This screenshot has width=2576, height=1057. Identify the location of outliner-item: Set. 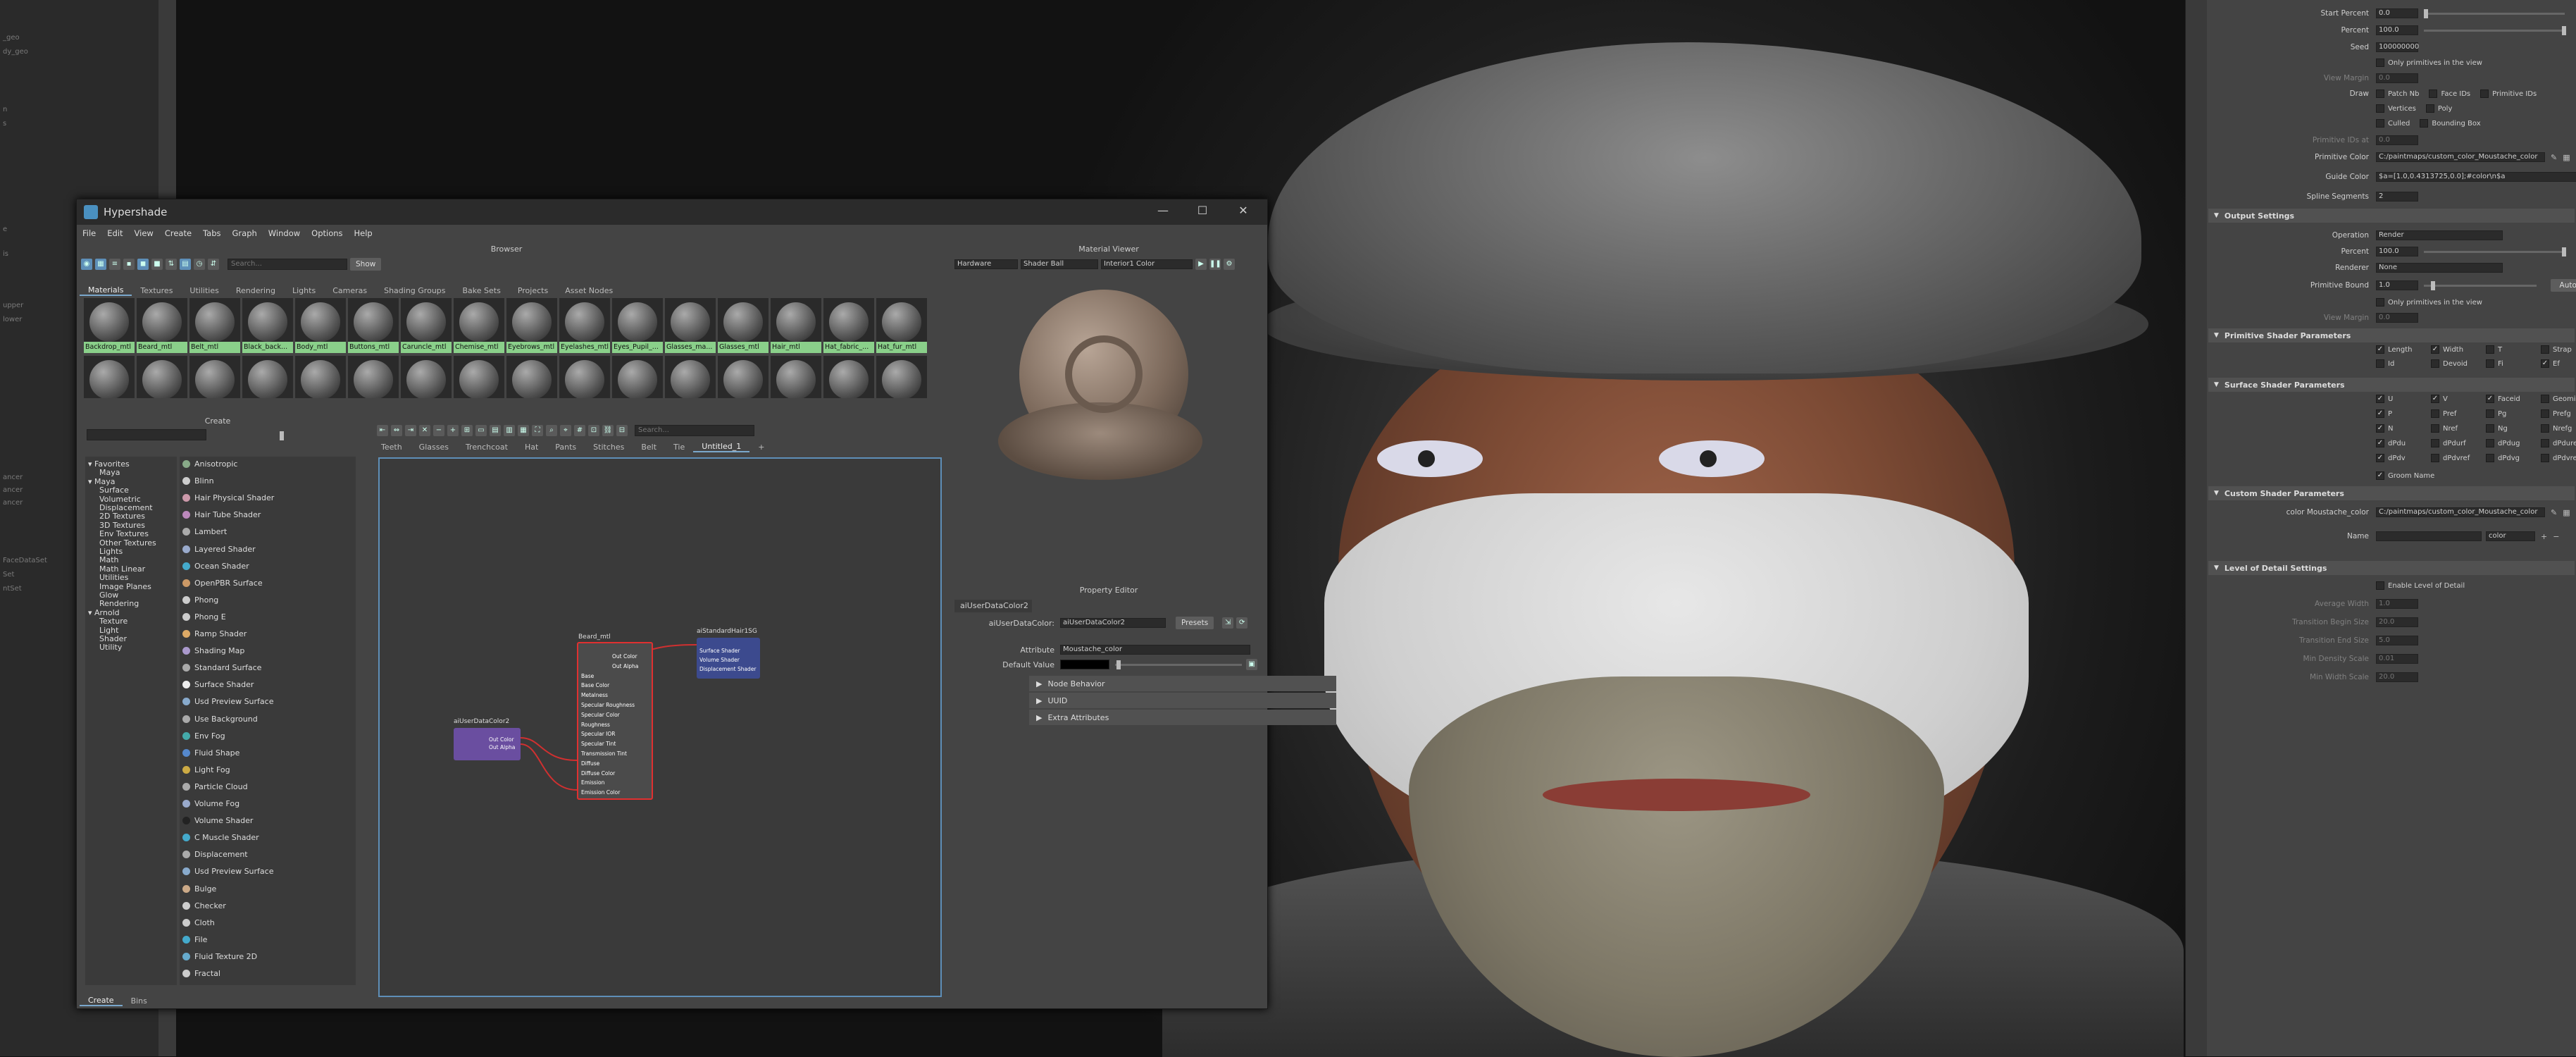
(8, 575).